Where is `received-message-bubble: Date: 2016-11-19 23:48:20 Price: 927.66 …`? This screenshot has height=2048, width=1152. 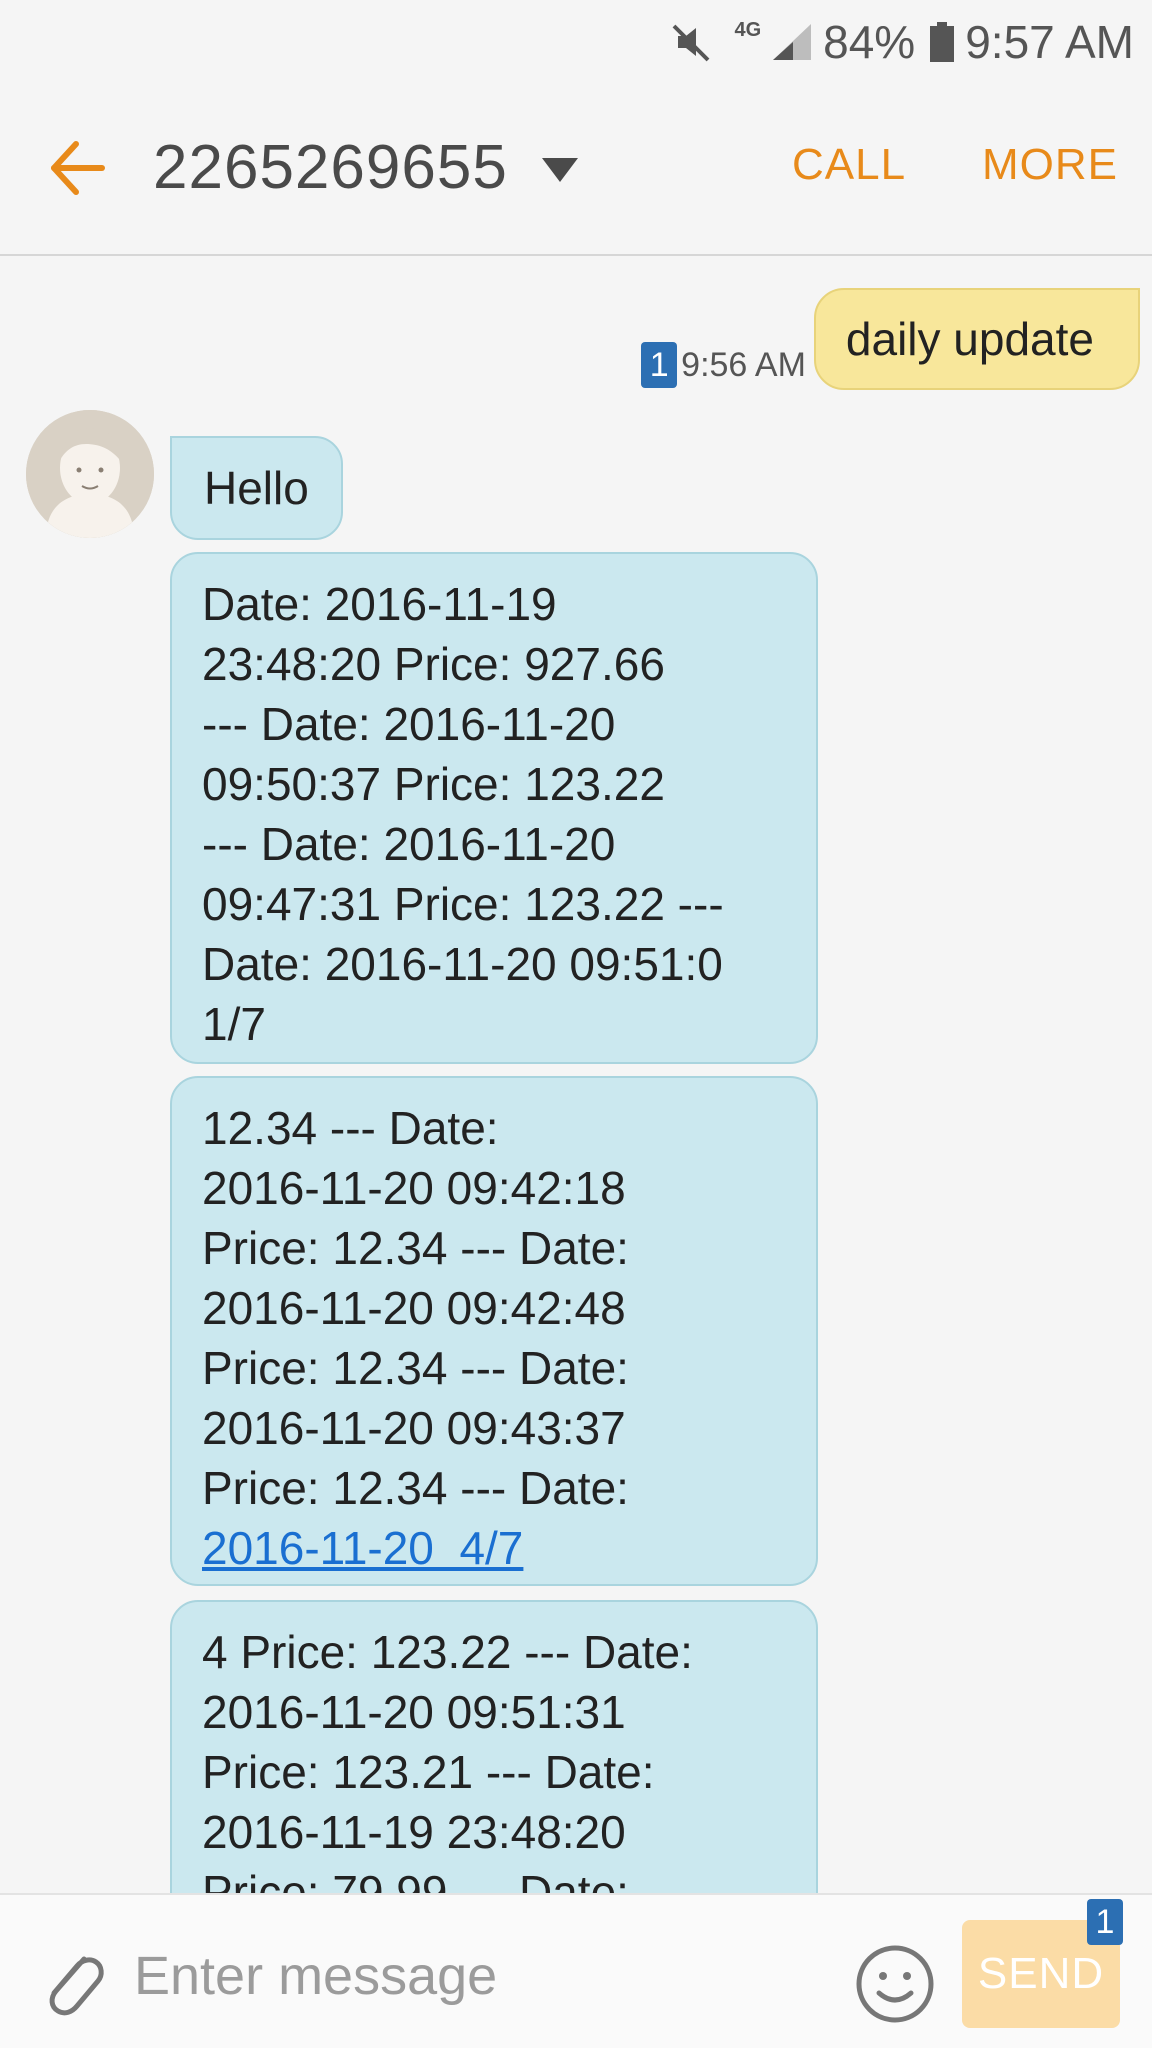
received-message-bubble: Date: 2016-11-19 23:48:20 Price: 927.66 … is located at coordinates (494, 808).